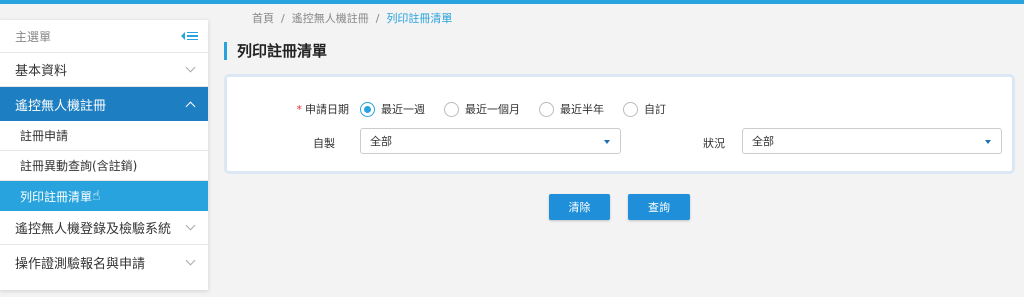 This screenshot has height=297, width=1024. I want to click on self-made-label: 自製, so click(324, 143).